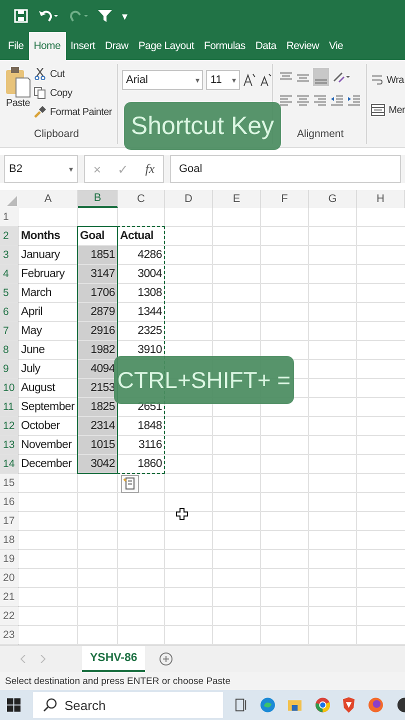  What do you see at coordinates (285, 199) in the screenshot?
I see `column-header: F` at bounding box center [285, 199].